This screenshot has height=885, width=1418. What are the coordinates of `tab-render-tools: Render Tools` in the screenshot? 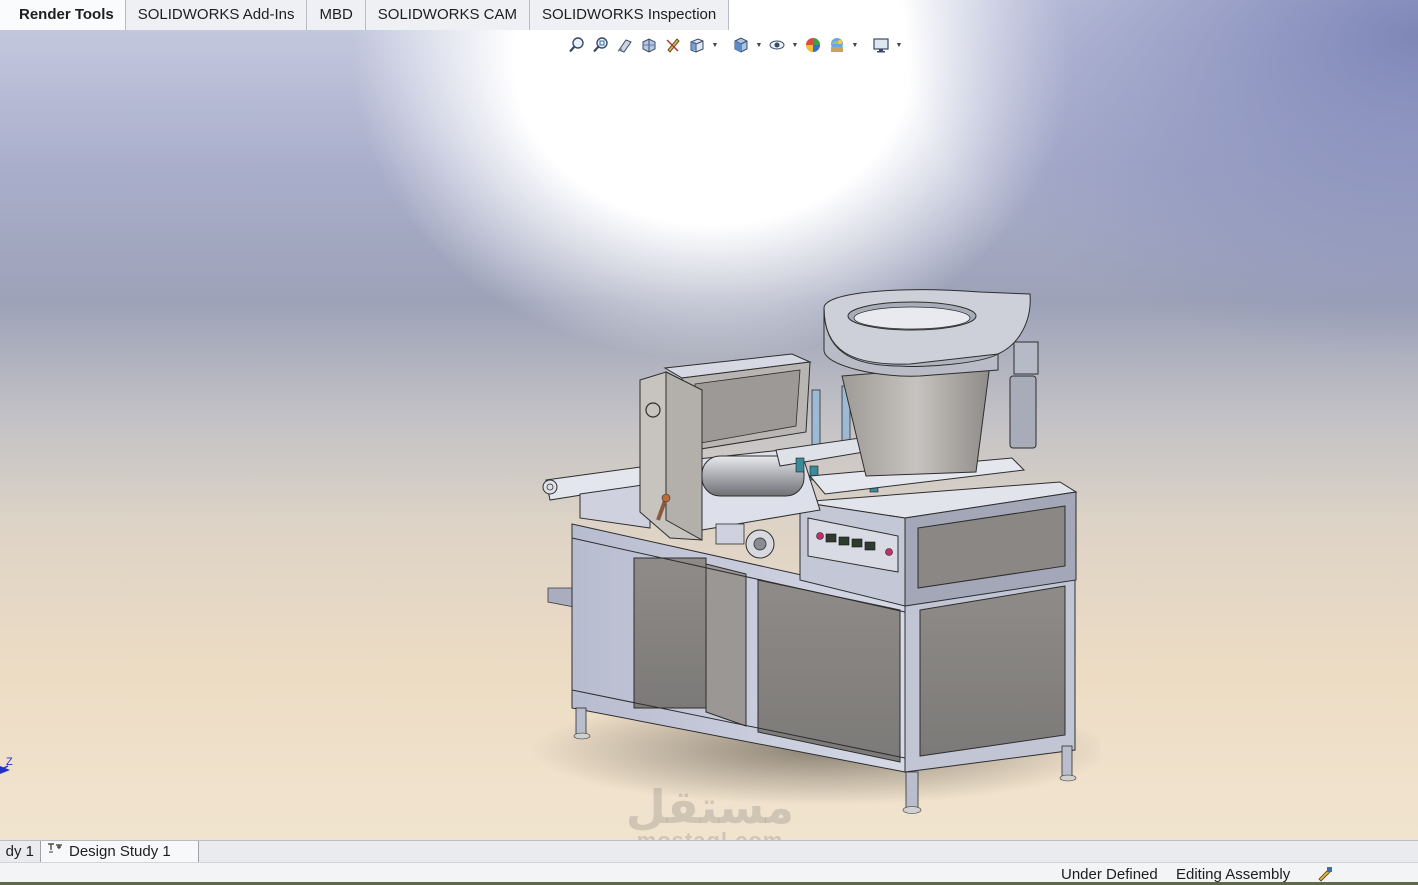 It's located at (63, 15).